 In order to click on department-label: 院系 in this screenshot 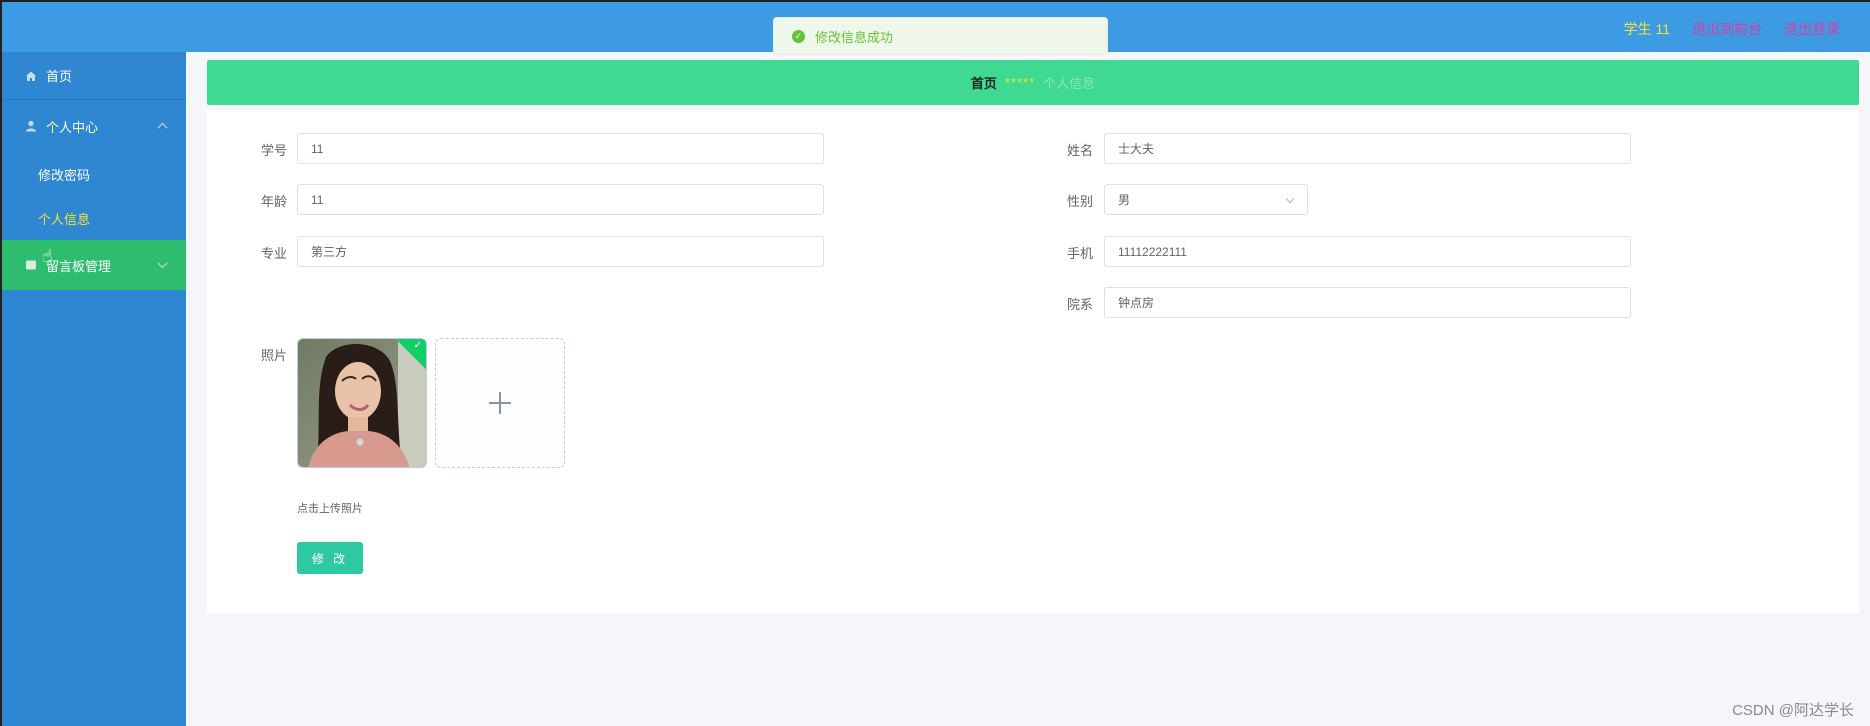, I will do `click(1079, 304)`.